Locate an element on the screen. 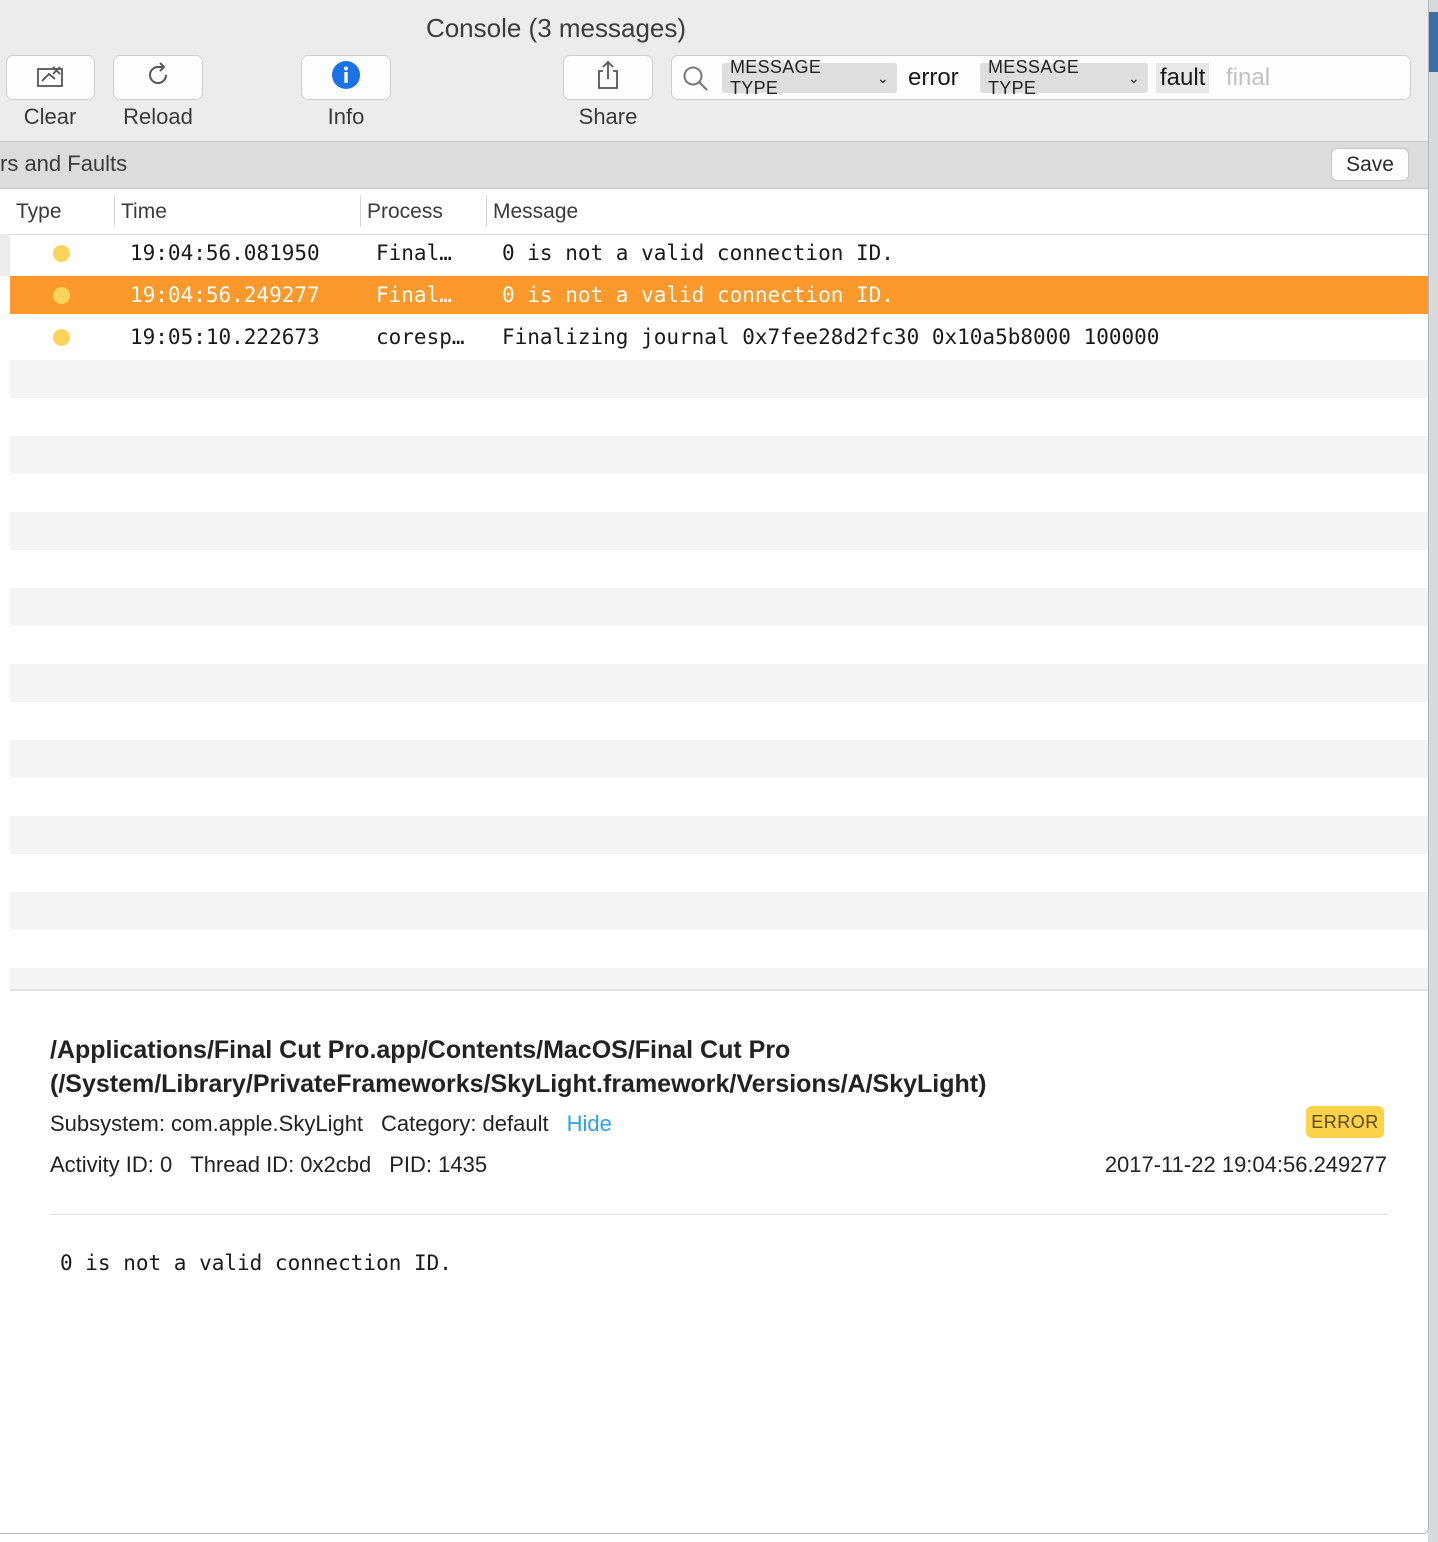 The width and height of the screenshot is (1438, 1542). clear-icon is located at coordinates (51, 77).